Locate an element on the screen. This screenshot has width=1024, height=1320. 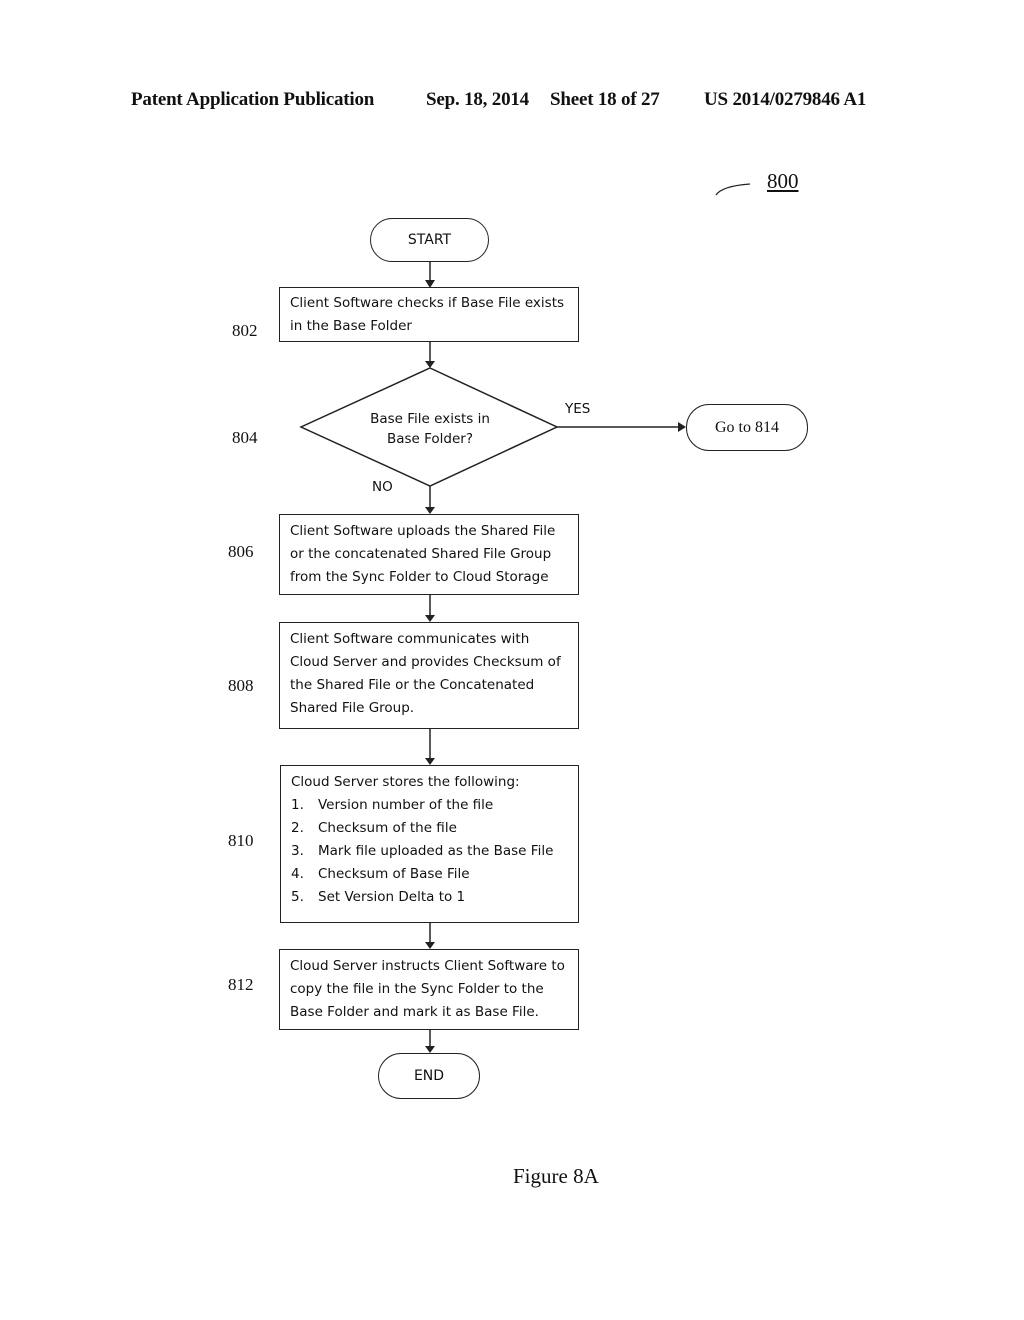
list-item: 3. Mark file uploaded as the Base File is located at coordinates (429, 851).